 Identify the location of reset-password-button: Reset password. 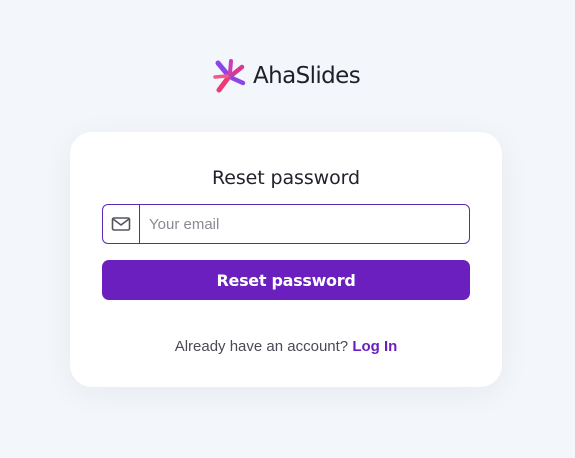
(286, 280).